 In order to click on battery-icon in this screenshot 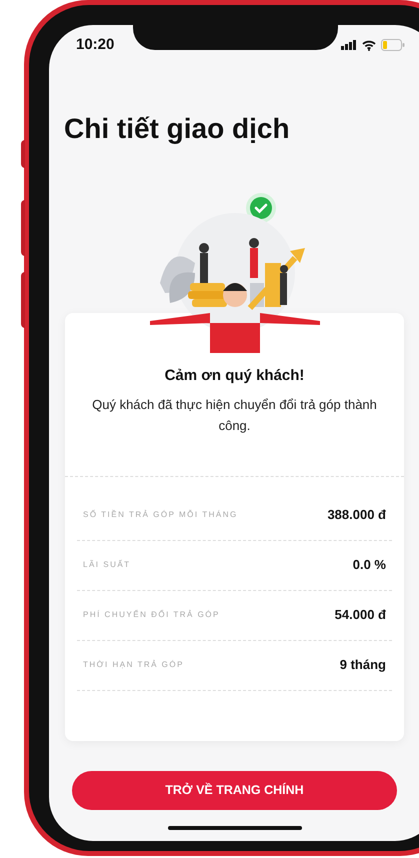, I will do `click(393, 45)`.